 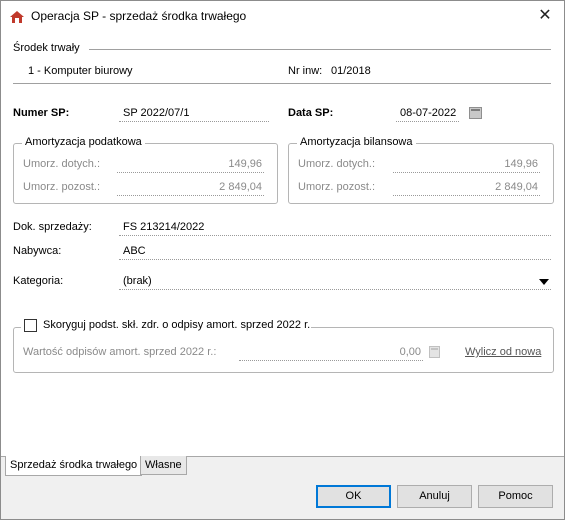 I want to click on asset-section-divider, so click(x=320, y=49).